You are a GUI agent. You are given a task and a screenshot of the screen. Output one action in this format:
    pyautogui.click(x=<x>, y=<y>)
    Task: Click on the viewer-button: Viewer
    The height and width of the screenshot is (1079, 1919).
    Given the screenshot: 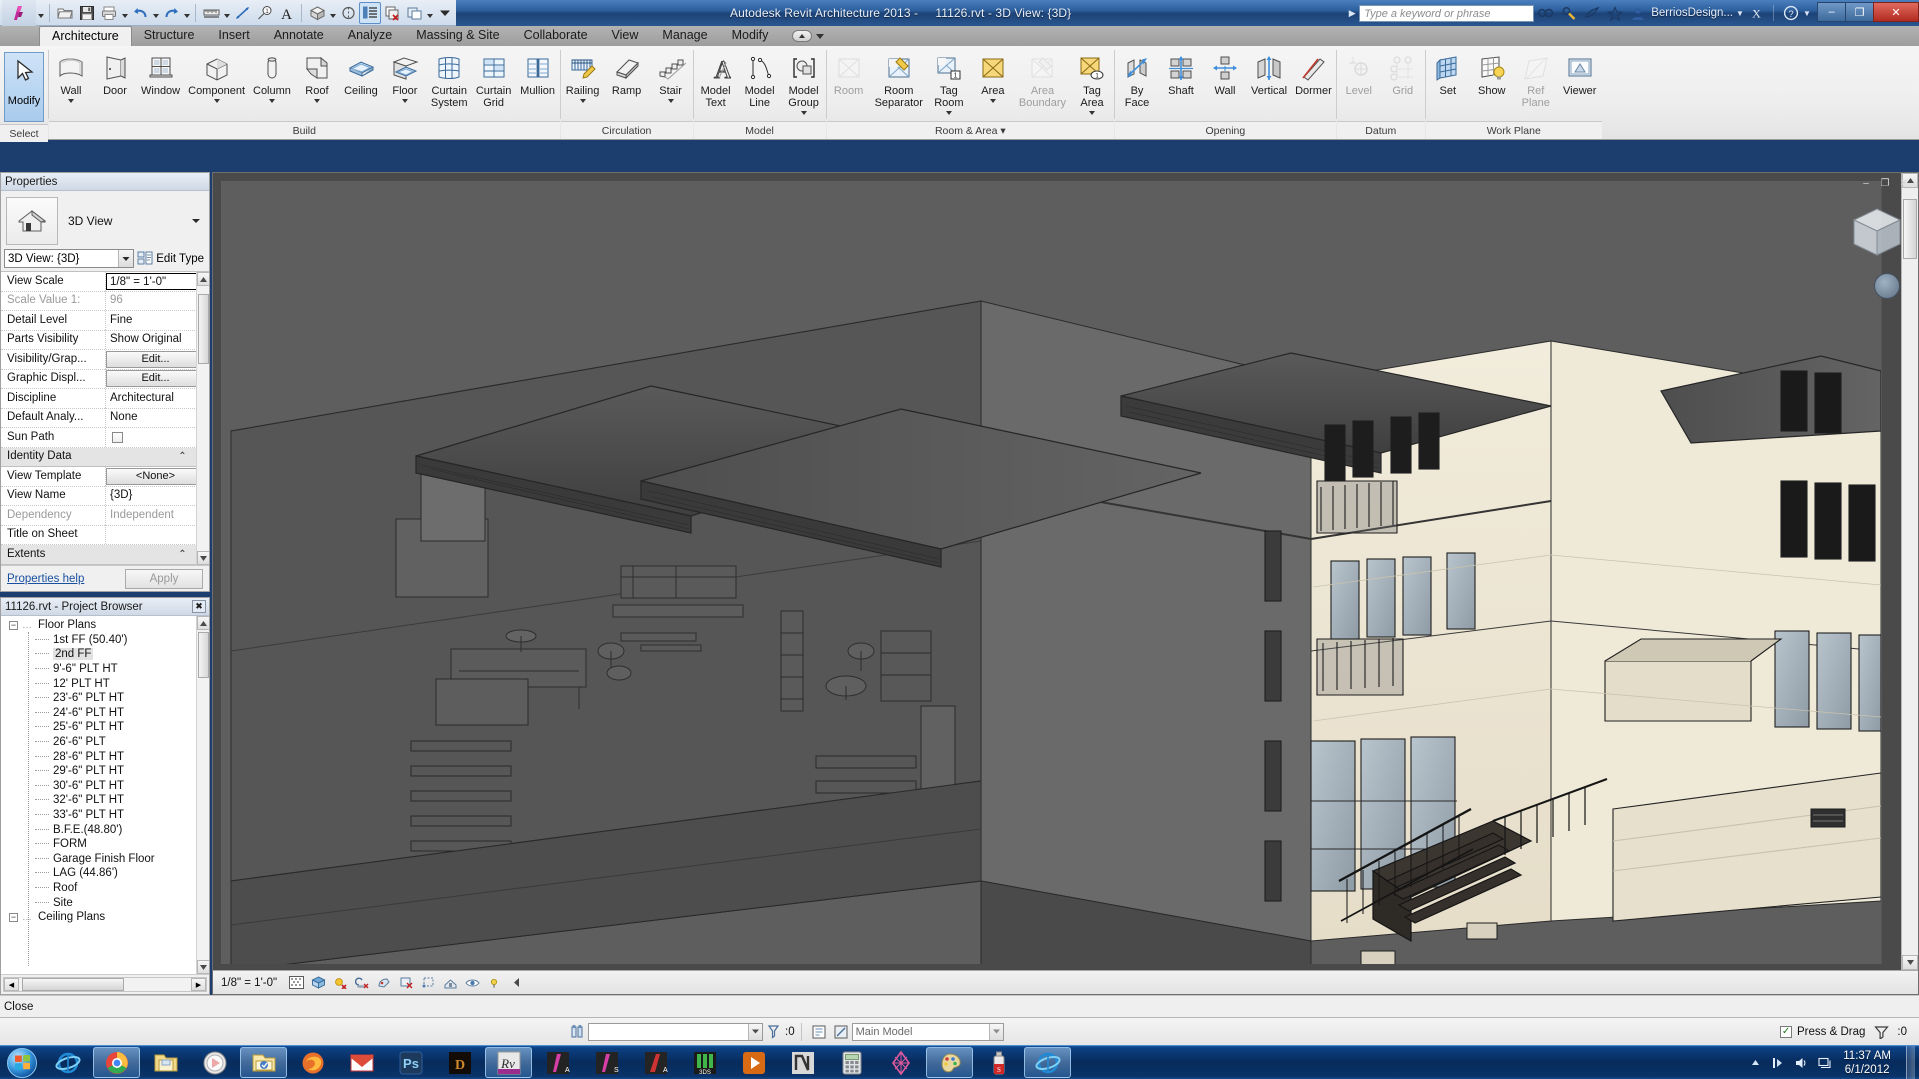 What is the action you would take?
    pyautogui.click(x=1580, y=73)
    